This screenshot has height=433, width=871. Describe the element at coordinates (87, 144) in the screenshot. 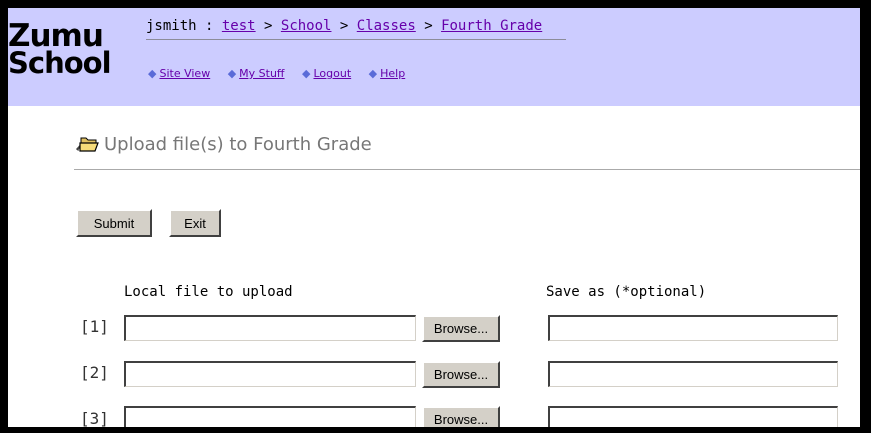

I see `open-folder-icon` at that location.